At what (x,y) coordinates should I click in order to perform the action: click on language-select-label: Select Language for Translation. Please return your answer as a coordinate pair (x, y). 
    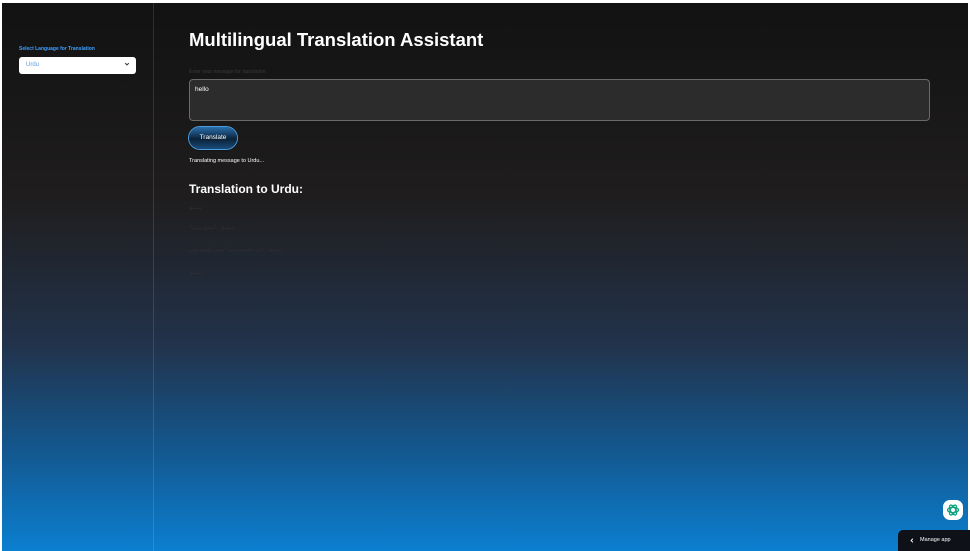
    Looking at the image, I should click on (57, 49).